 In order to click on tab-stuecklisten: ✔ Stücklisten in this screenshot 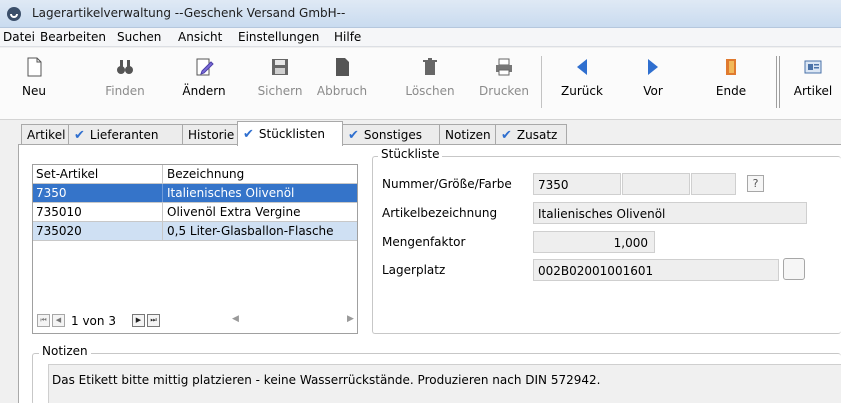, I will do `click(290, 133)`.